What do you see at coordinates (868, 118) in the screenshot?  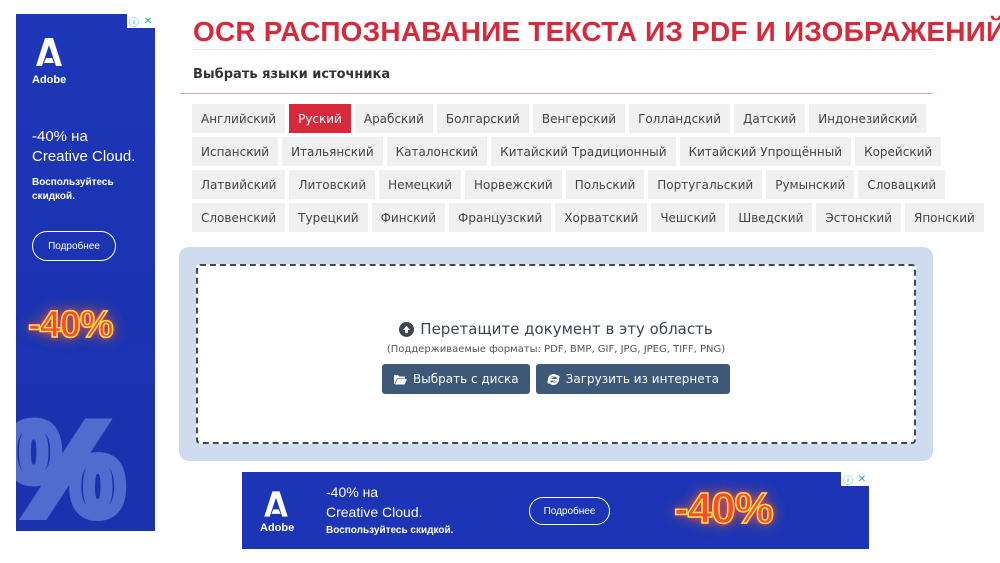 I see `language-option: Индонезийский` at bounding box center [868, 118].